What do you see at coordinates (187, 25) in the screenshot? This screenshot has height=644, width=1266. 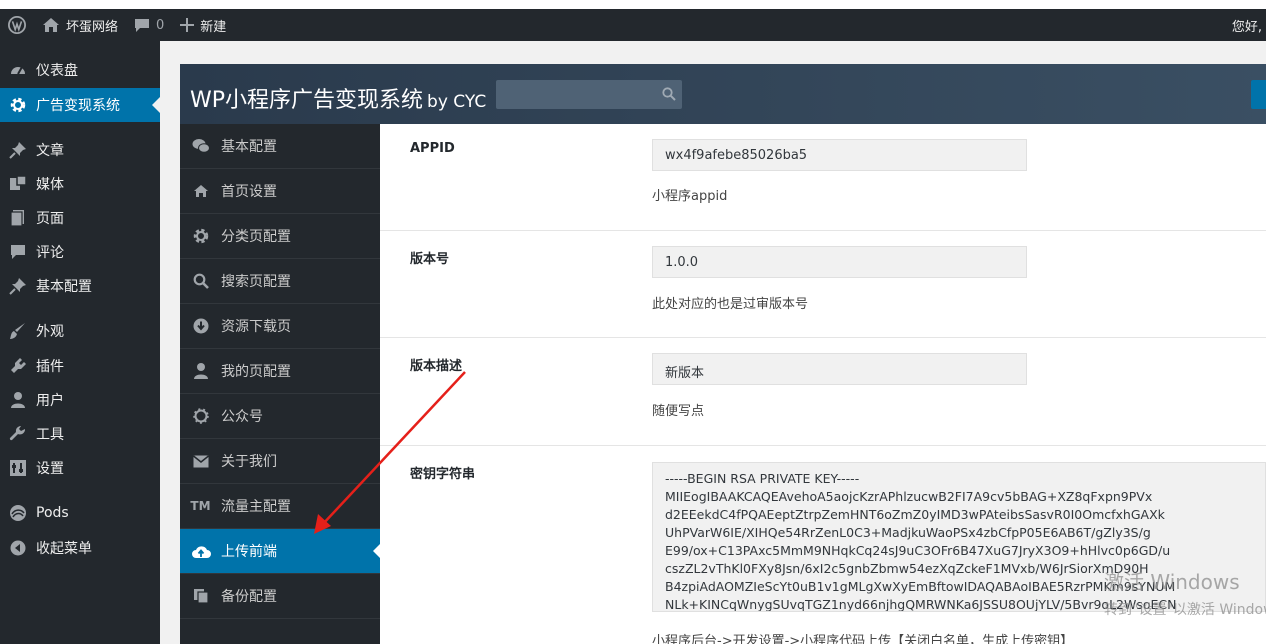 I see `plus-icon` at bounding box center [187, 25].